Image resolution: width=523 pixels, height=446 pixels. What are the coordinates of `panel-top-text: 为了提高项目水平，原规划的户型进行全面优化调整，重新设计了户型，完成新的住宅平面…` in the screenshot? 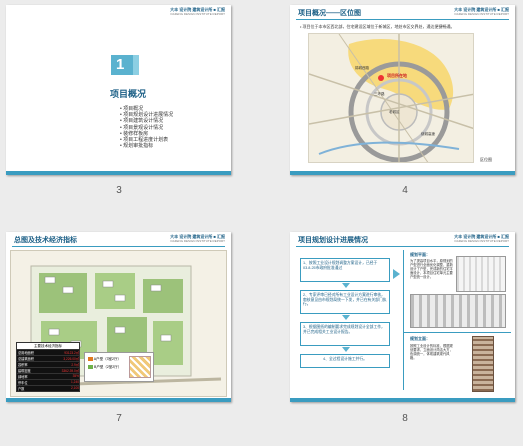 It's located at (431, 269).